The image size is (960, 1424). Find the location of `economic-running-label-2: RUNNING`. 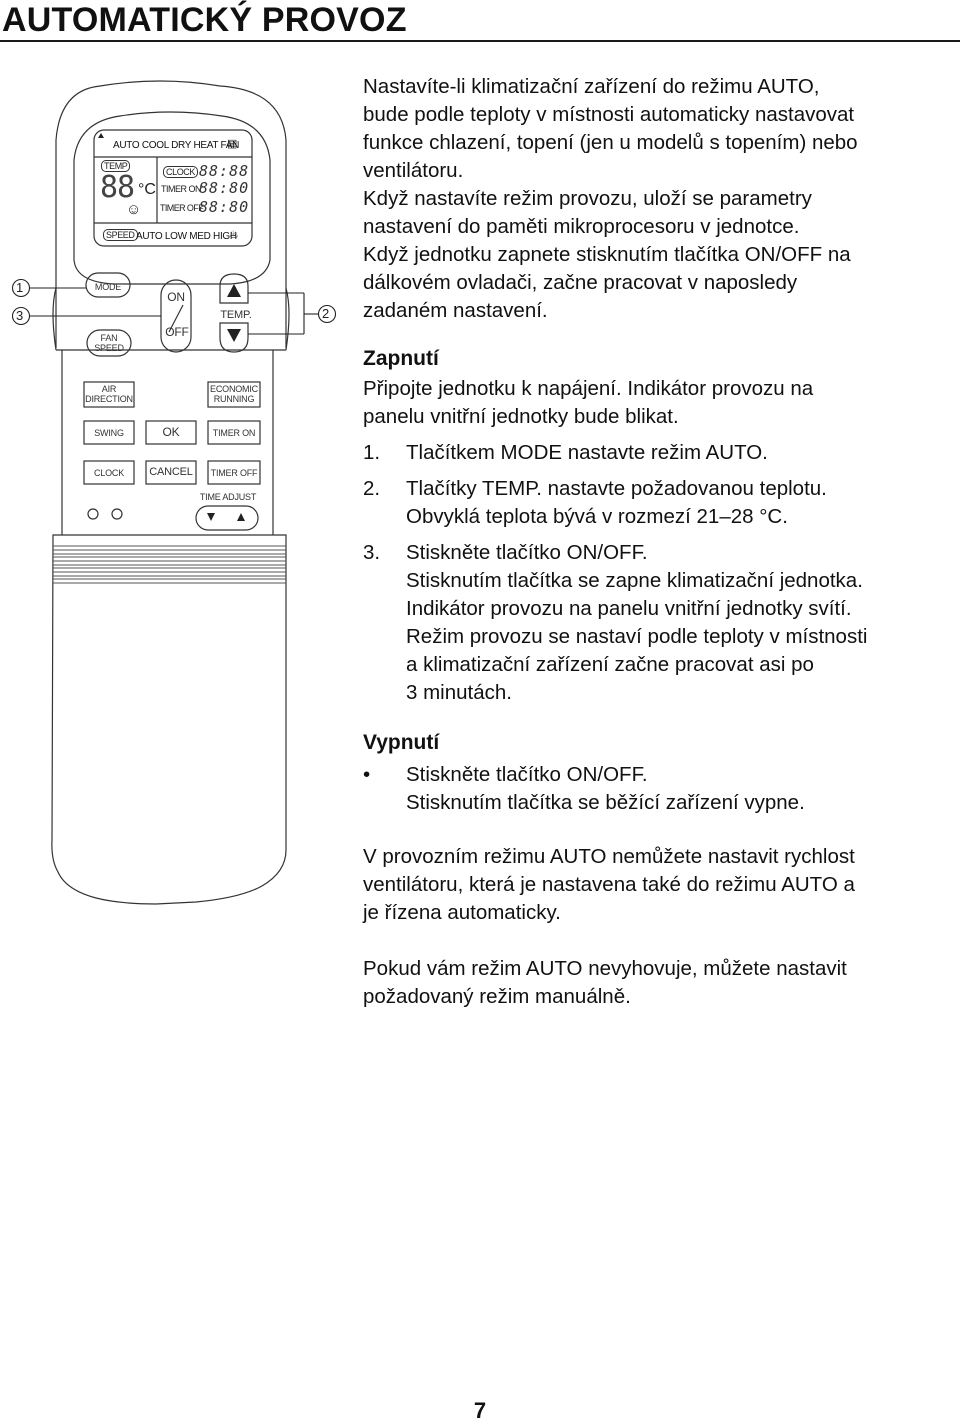

economic-running-label-2: RUNNING is located at coordinates (234, 399).